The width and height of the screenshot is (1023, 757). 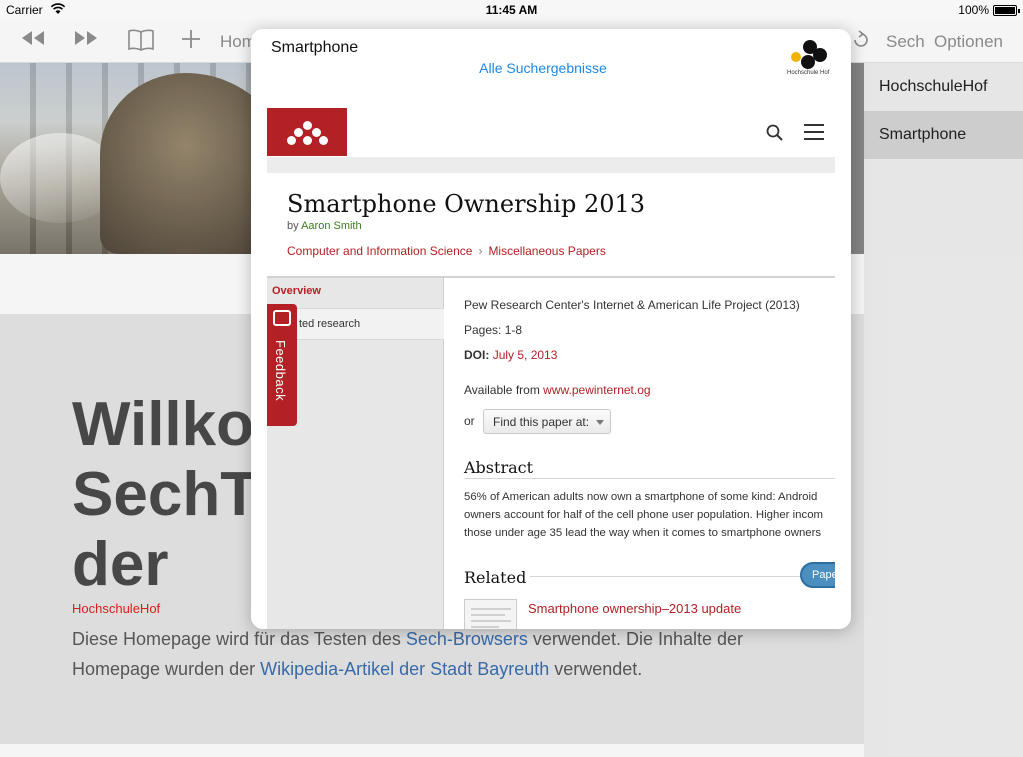 What do you see at coordinates (307, 132) in the screenshot?
I see `mendeley-logo` at bounding box center [307, 132].